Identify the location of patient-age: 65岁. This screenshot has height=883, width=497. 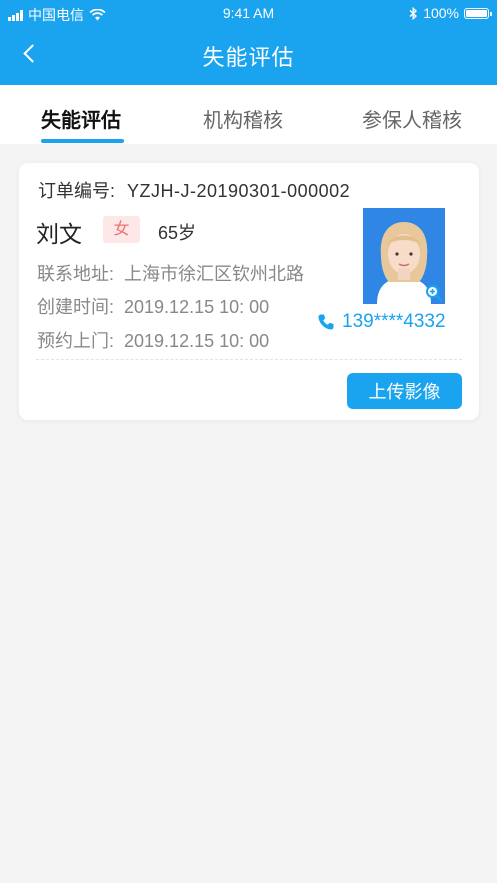
(177, 233).